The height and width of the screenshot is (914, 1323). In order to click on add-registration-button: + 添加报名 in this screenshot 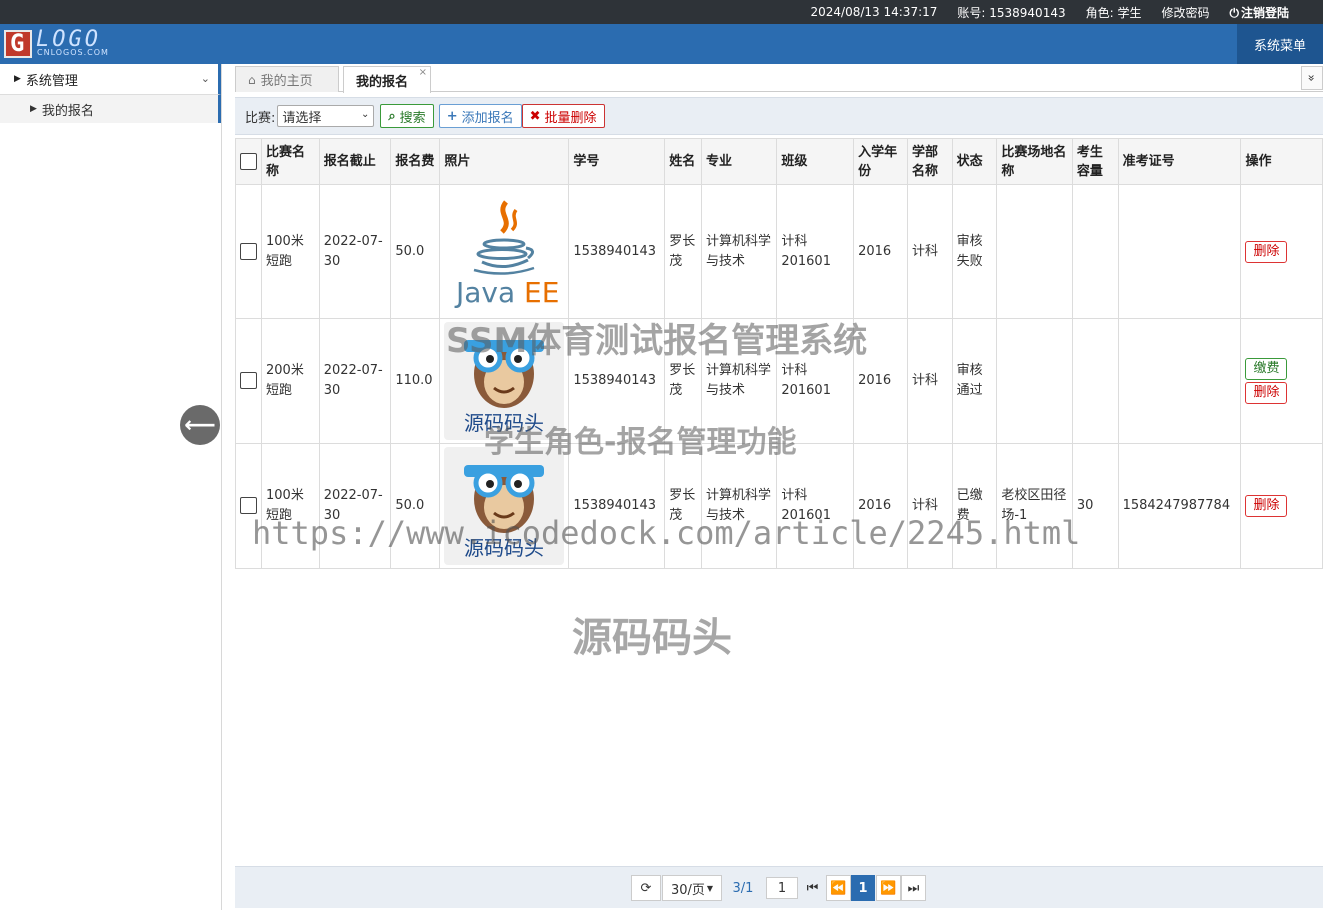, I will do `click(480, 116)`.